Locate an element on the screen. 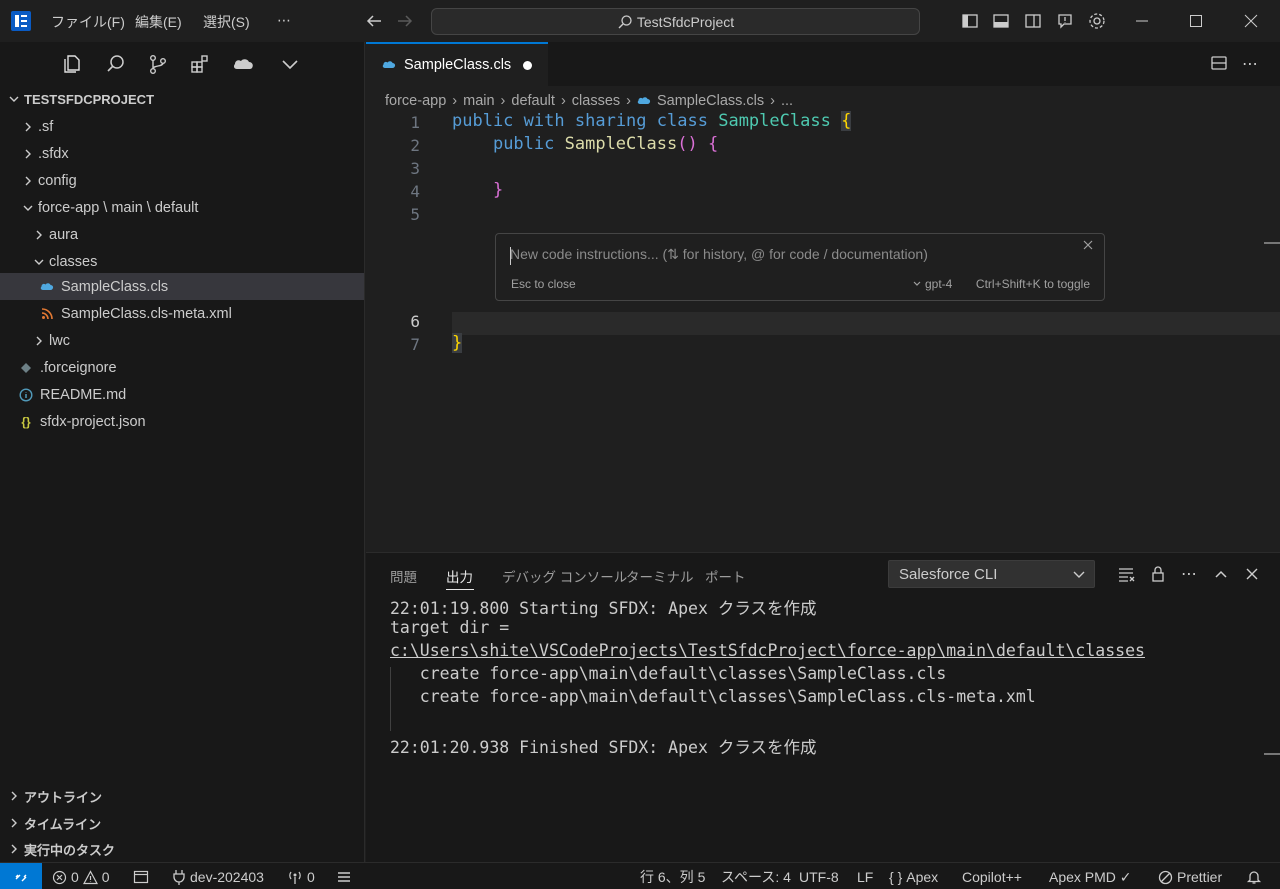 The height and width of the screenshot is (889, 1280). back-arrow-icon is located at coordinates (374, 21).